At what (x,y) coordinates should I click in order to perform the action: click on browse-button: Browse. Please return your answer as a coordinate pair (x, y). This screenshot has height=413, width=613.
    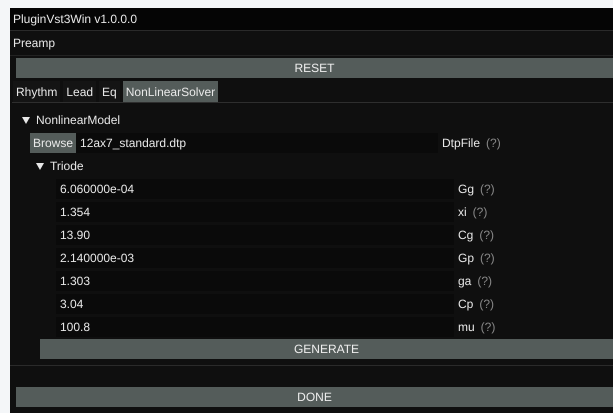
    Looking at the image, I should click on (53, 142).